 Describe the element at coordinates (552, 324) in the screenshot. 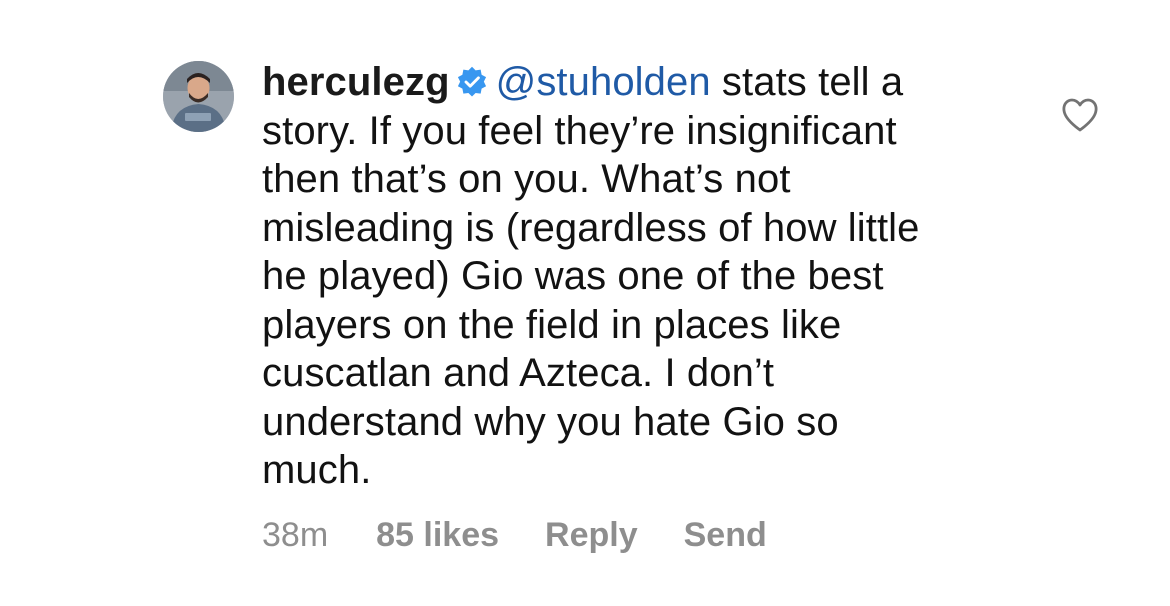

I see `comment-line-6: players on the field in places like` at that location.